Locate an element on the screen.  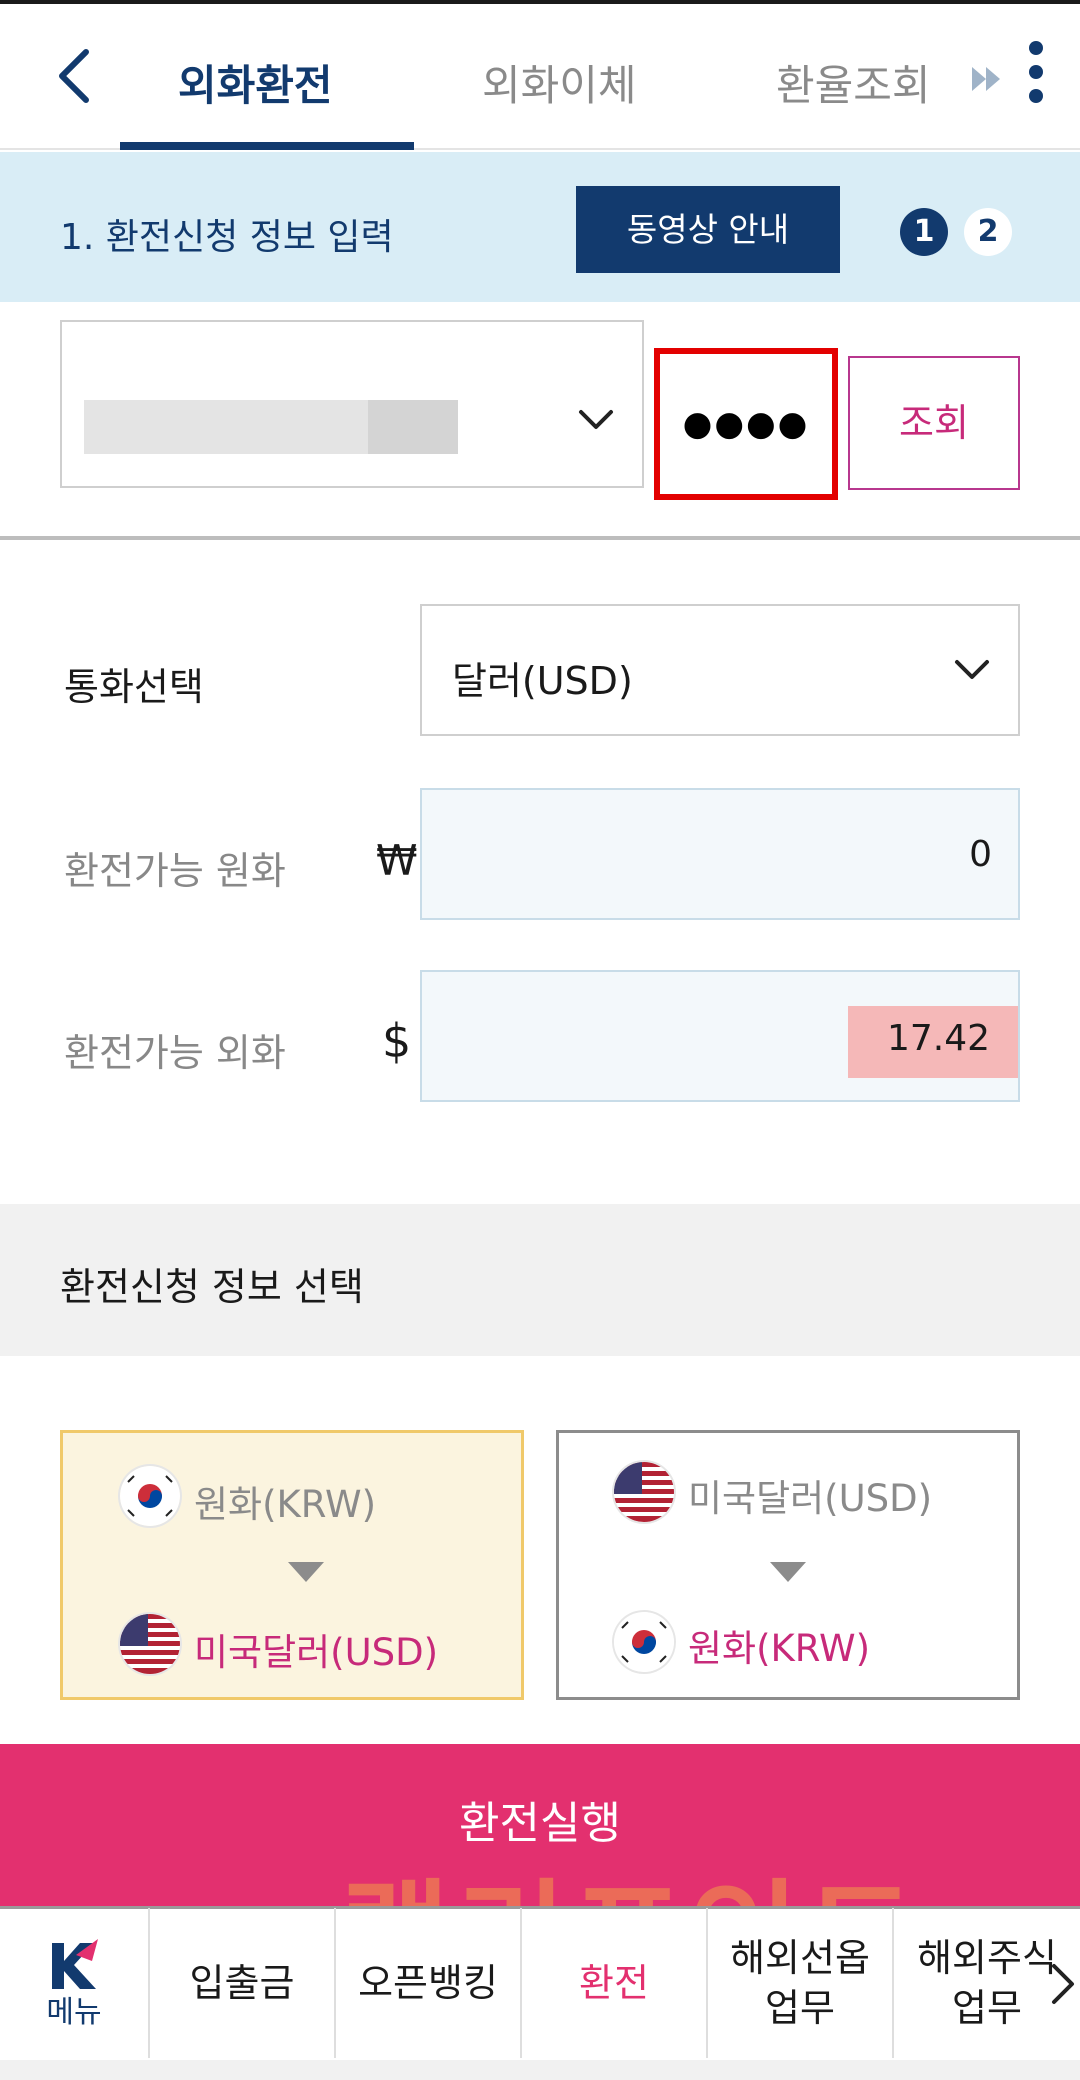
nav-deposit-withdraw: 입출금 is located at coordinates (243, 1983).